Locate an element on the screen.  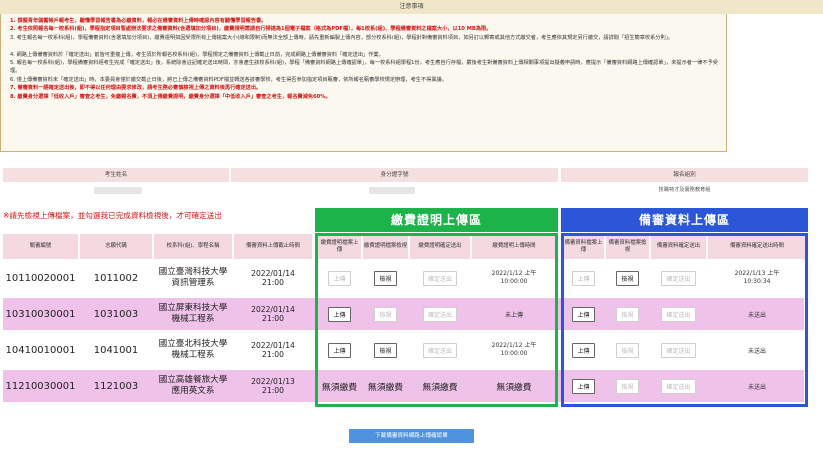
student-id-value is located at coordinates (392, 190).